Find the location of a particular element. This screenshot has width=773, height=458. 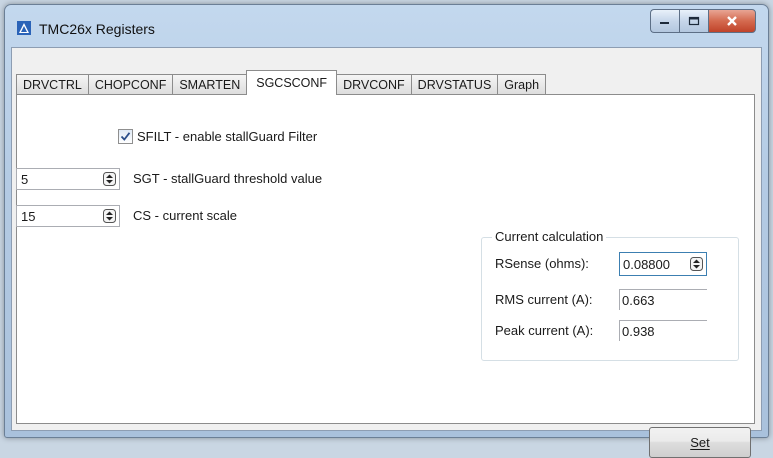

rms-current-label: RMS current (A): is located at coordinates (544, 299).